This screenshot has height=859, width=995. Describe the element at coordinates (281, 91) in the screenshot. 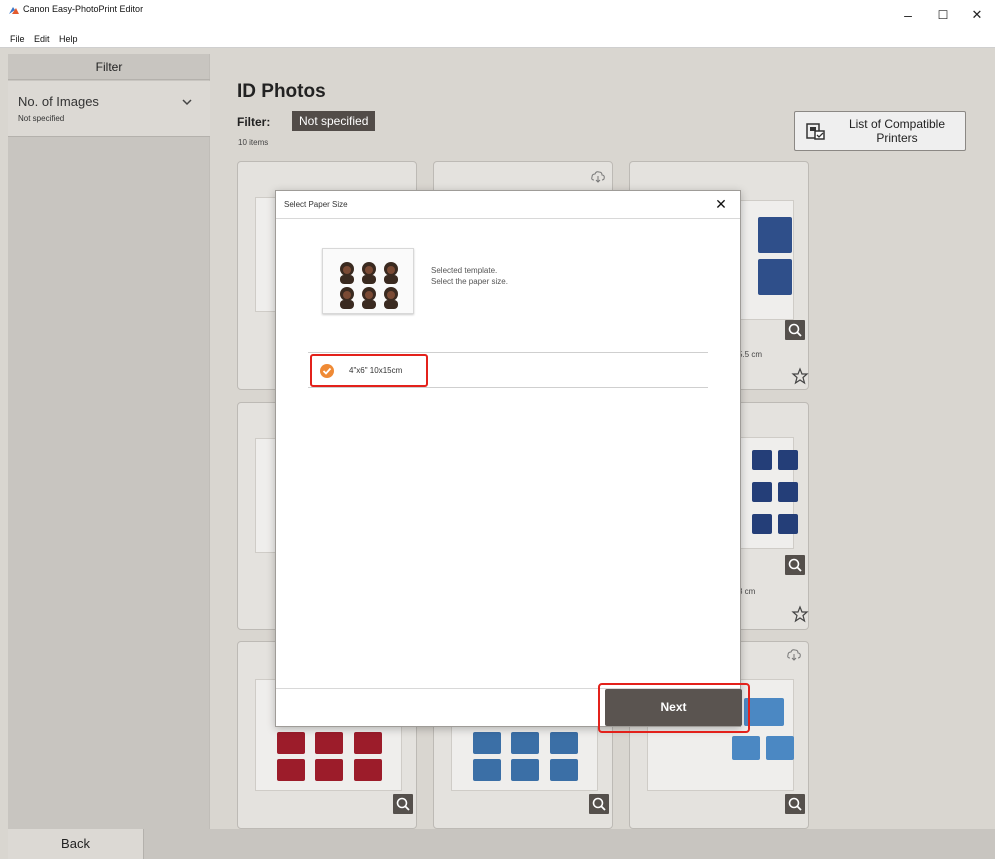

I see `page-title: ID Photos` at that location.